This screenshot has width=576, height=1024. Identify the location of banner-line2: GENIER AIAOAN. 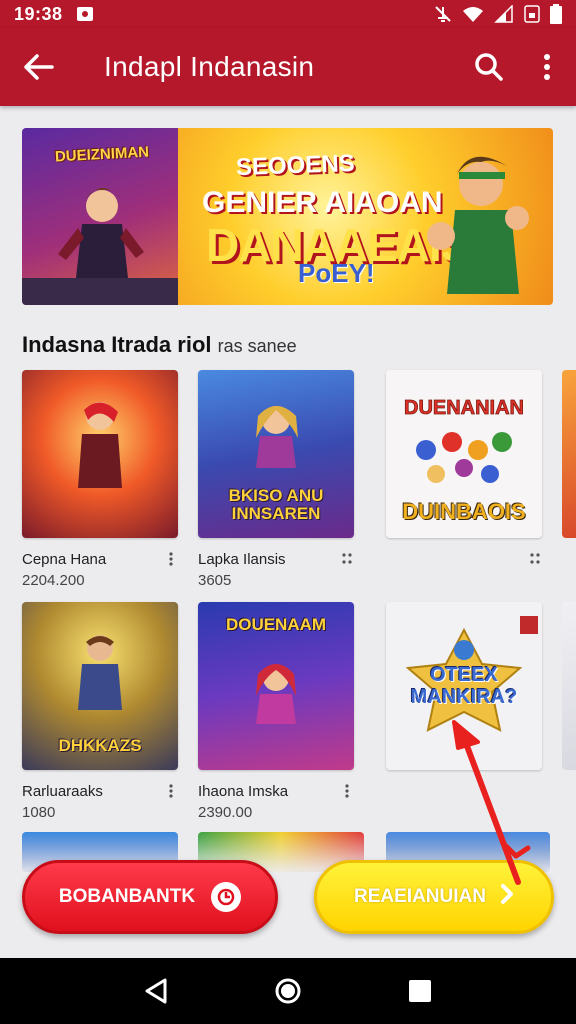
(322, 202).